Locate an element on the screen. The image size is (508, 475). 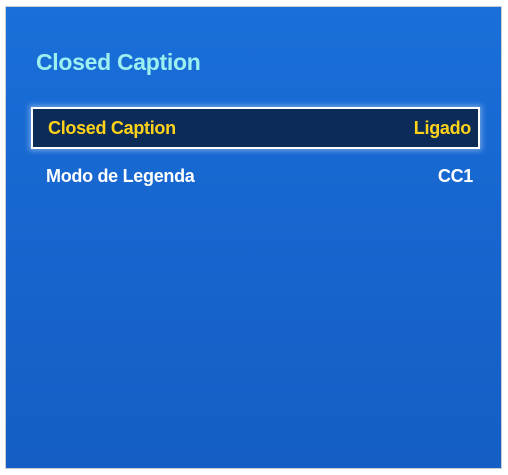
menu-item-value: CC1 is located at coordinates (455, 175).